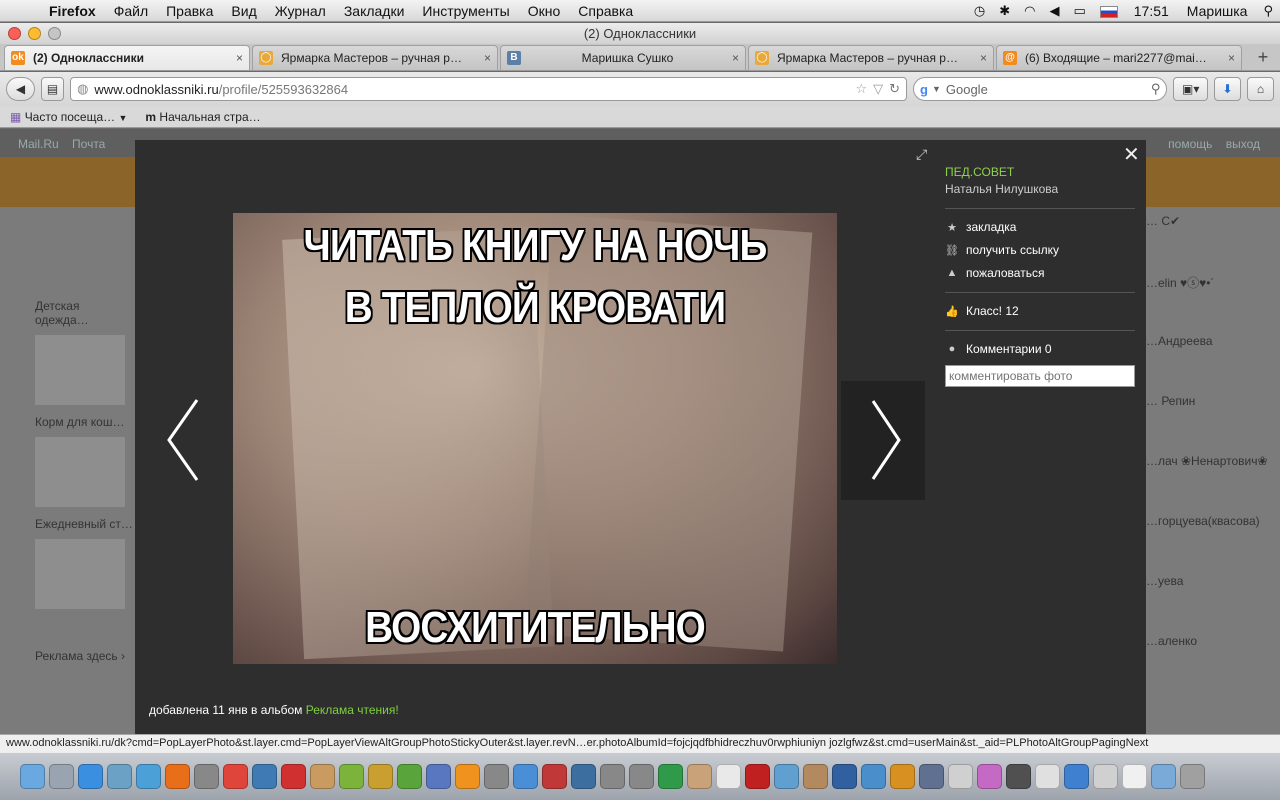 The image size is (1280, 800). What do you see at coordinates (786, 776) in the screenshot?
I see `mail-icon` at bounding box center [786, 776].